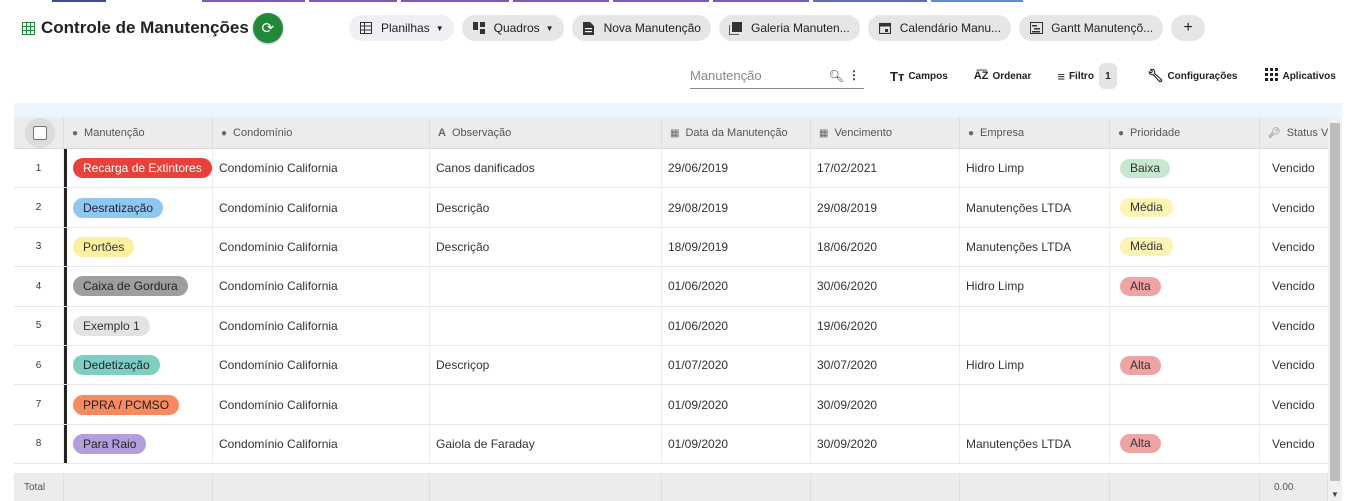 This screenshot has height=501, width=1361. Describe the element at coordinates (1192, 76) in the screenshot. I see `settings-button: 🔧︎ Configurações` at that location.